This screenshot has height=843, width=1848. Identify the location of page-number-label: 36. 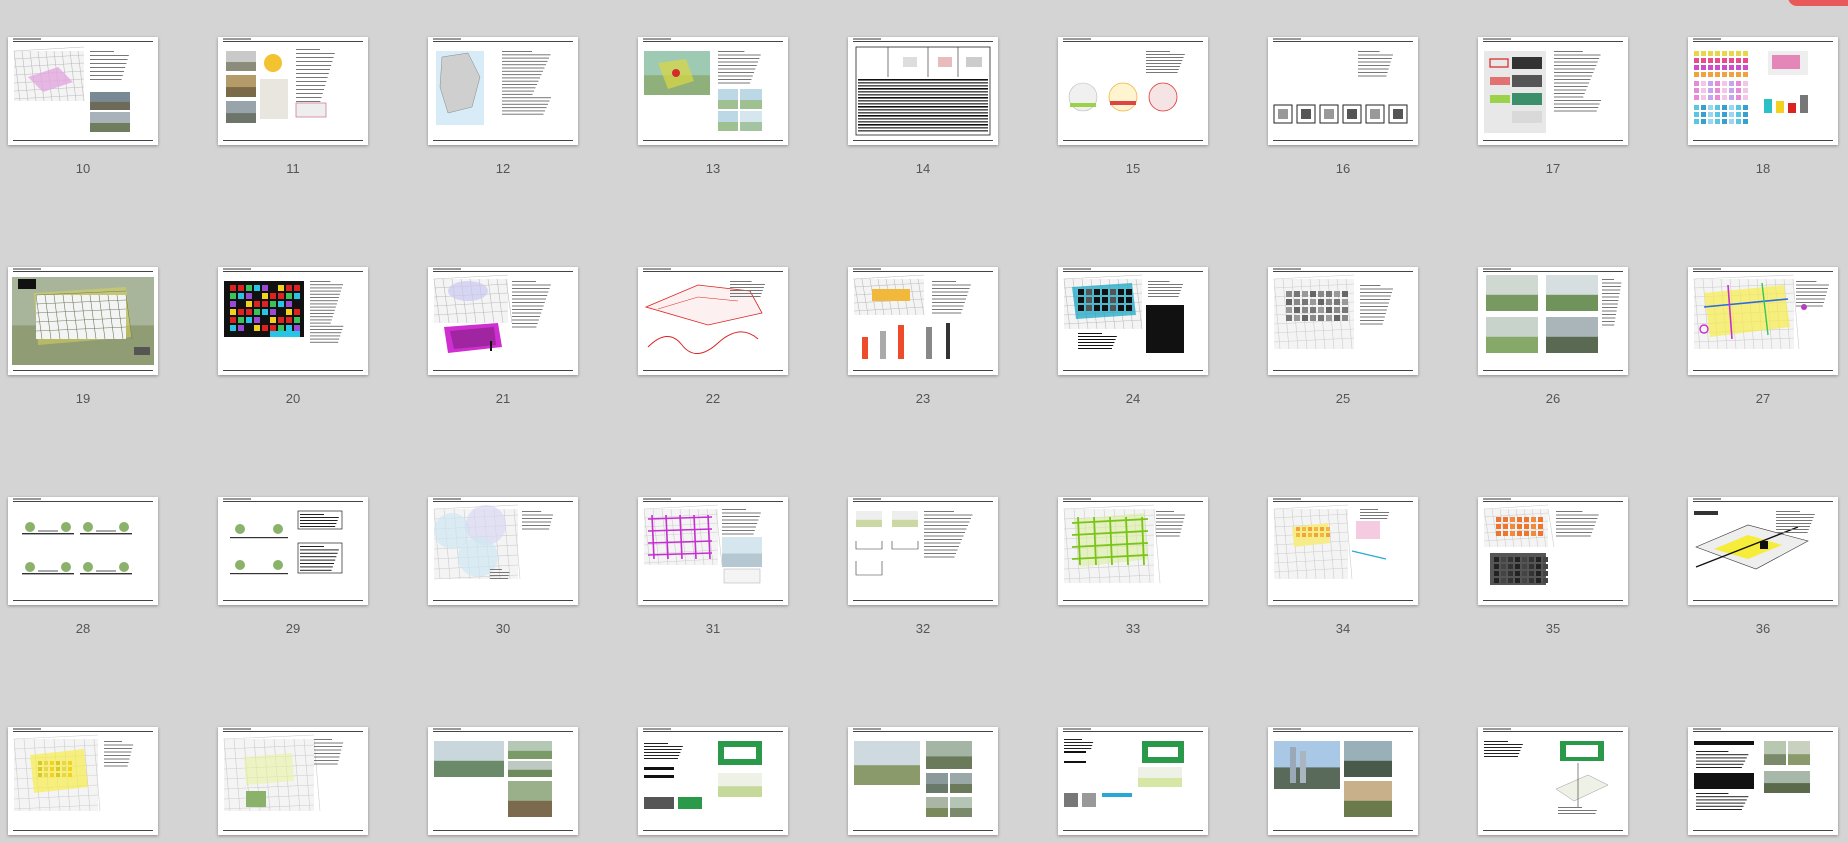
(1763, 628).